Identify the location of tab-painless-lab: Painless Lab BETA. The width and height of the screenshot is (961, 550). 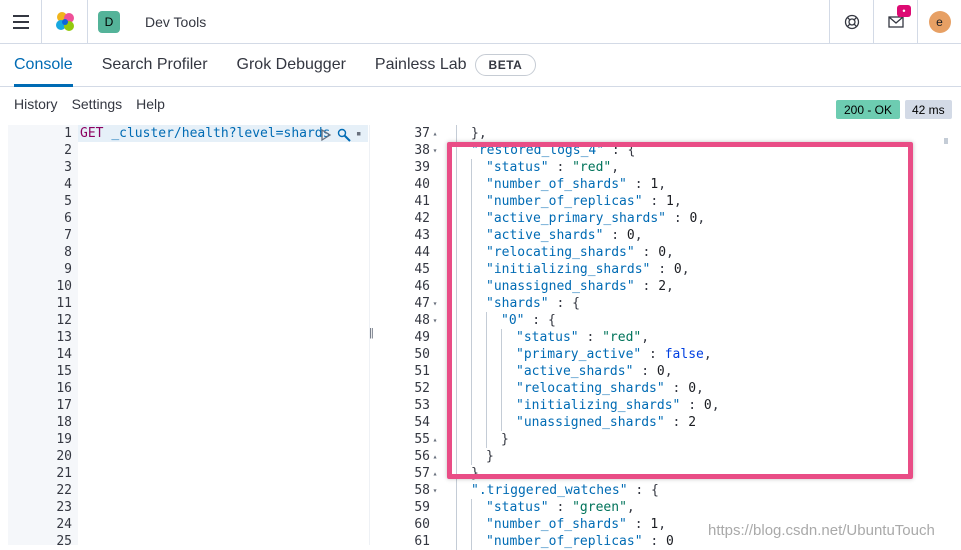
(456, 64).